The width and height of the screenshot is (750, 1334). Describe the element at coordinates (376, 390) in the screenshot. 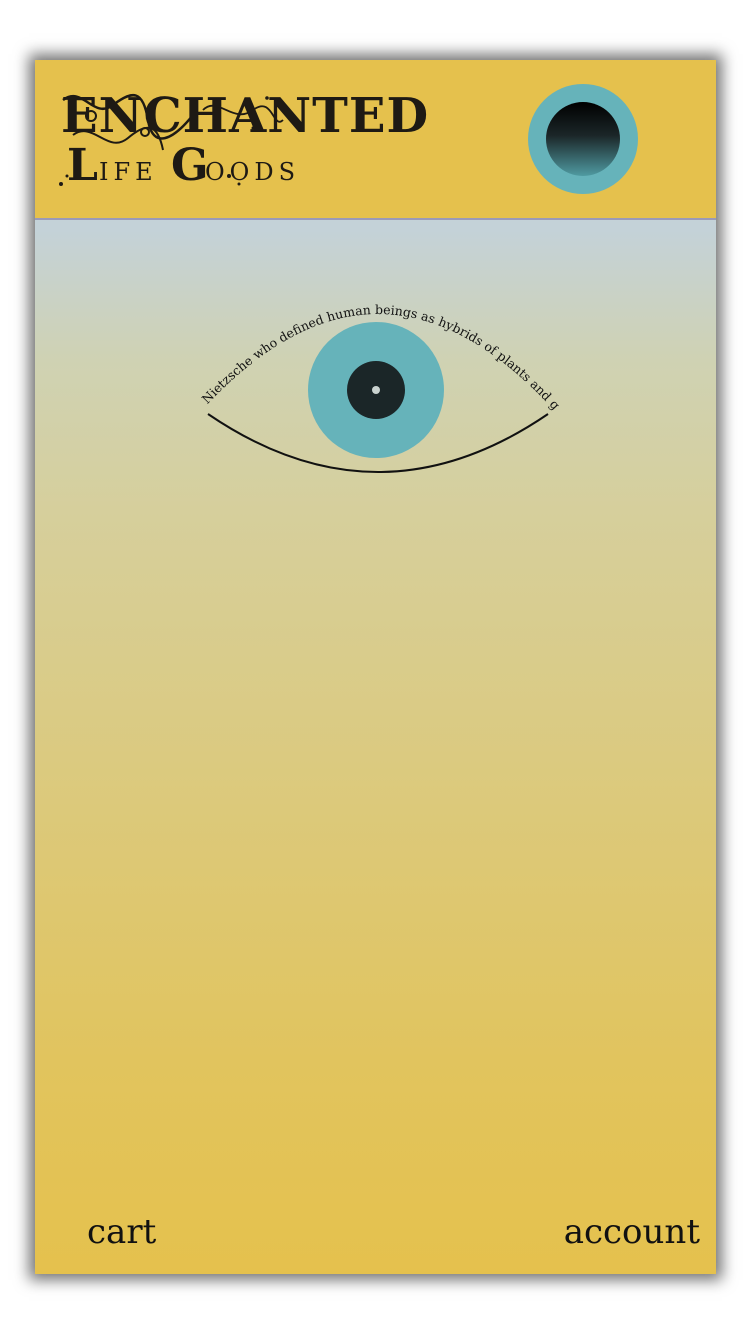

I see `eye-highlight` at that location.